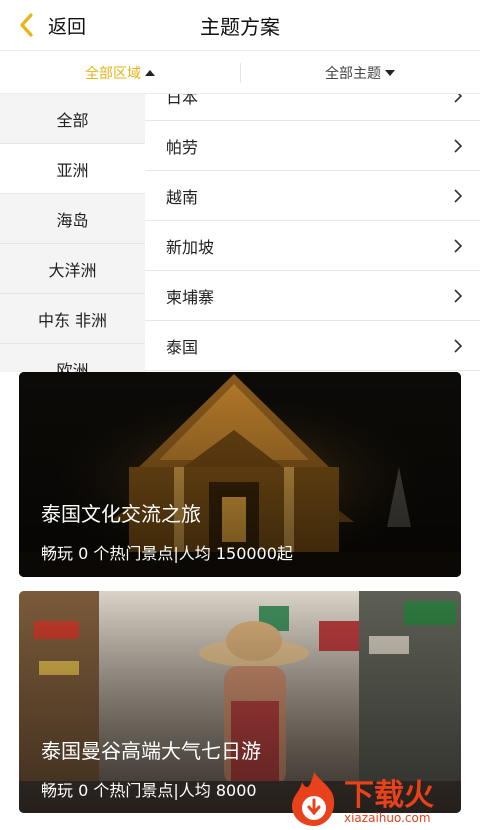  What do you see at coordinates (312, 196) in the screenshot?
I see `country-item: 越南` at bounding box center [312, 196].